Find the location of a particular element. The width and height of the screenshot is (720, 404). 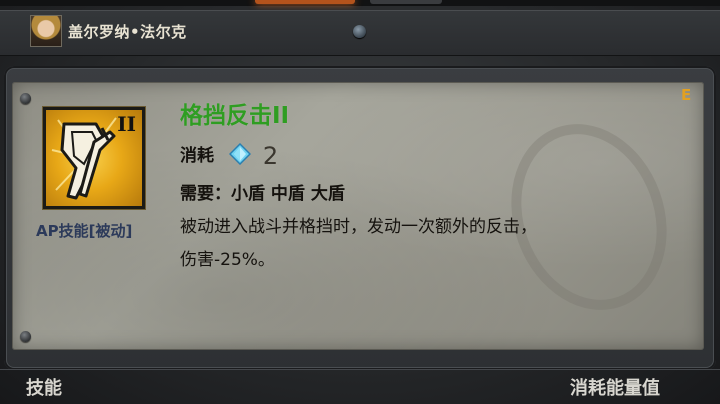

header-rivet-icon is located at coordinates (359, 31).